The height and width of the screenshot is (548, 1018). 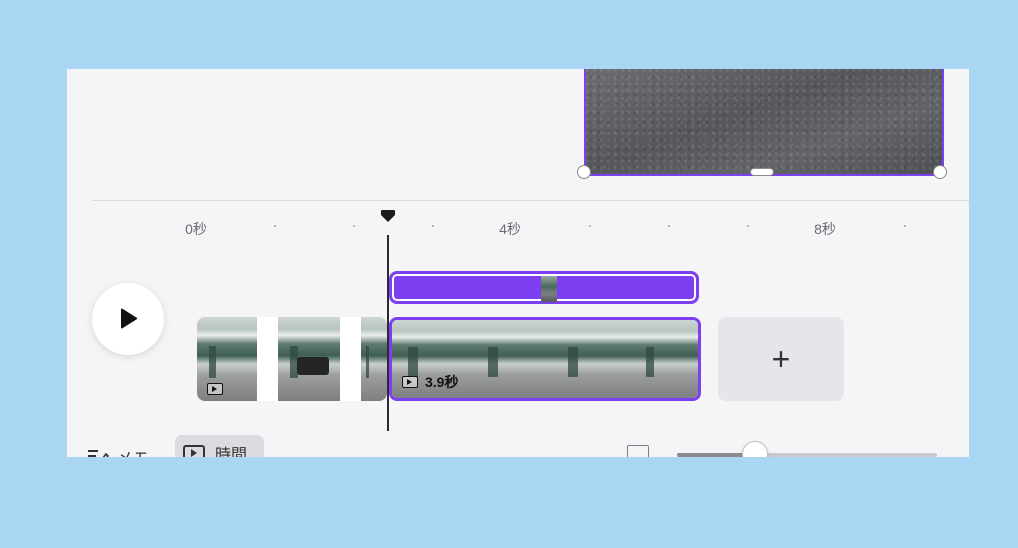 I want to click on zoom-slider-knob, so click(x=755, y=449).